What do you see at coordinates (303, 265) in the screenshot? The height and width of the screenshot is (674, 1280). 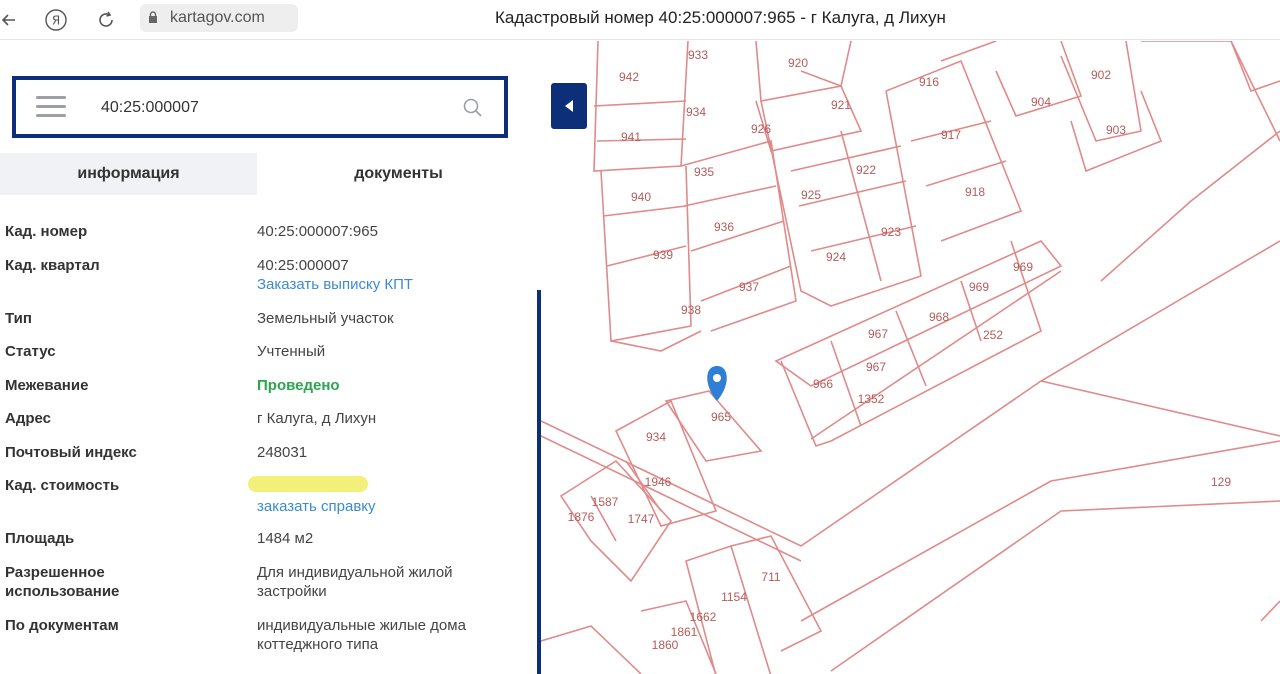 I see `row-value: 40:25:000007` at bounding box center [303, 265].